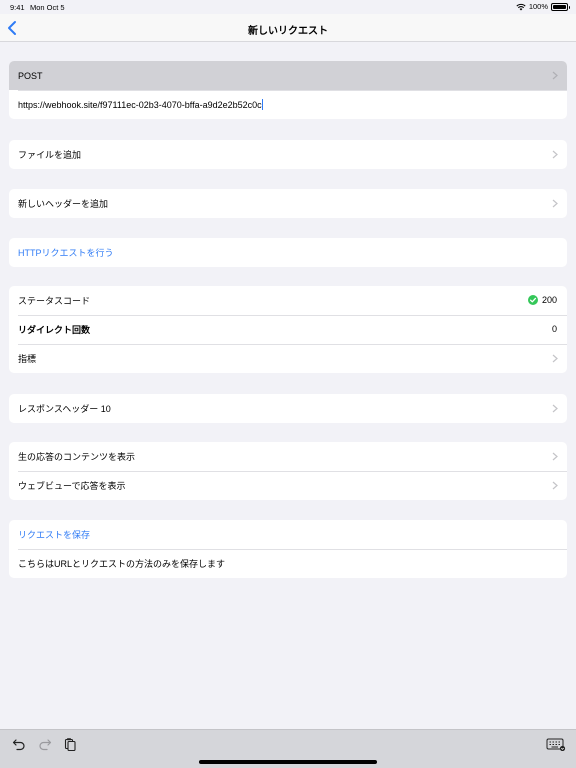  What do you see at coordinates (50, 155) in the screenshot?
I see `add-file-label: ファイルを追加` at bounding box center [50, 155].